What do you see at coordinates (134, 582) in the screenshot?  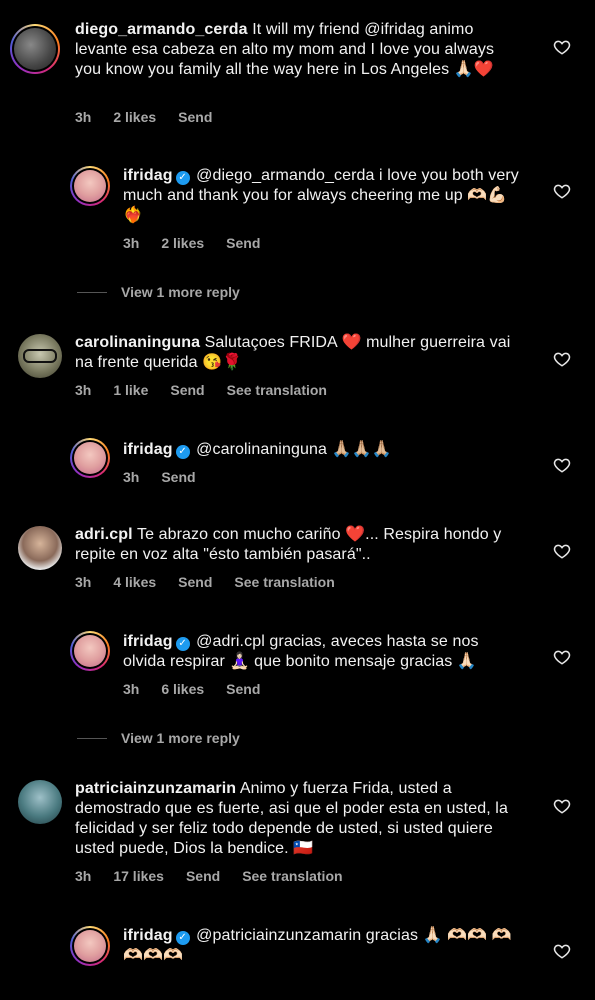 I see `comment-likes: 4 likes` at bounding box center [134, 582].